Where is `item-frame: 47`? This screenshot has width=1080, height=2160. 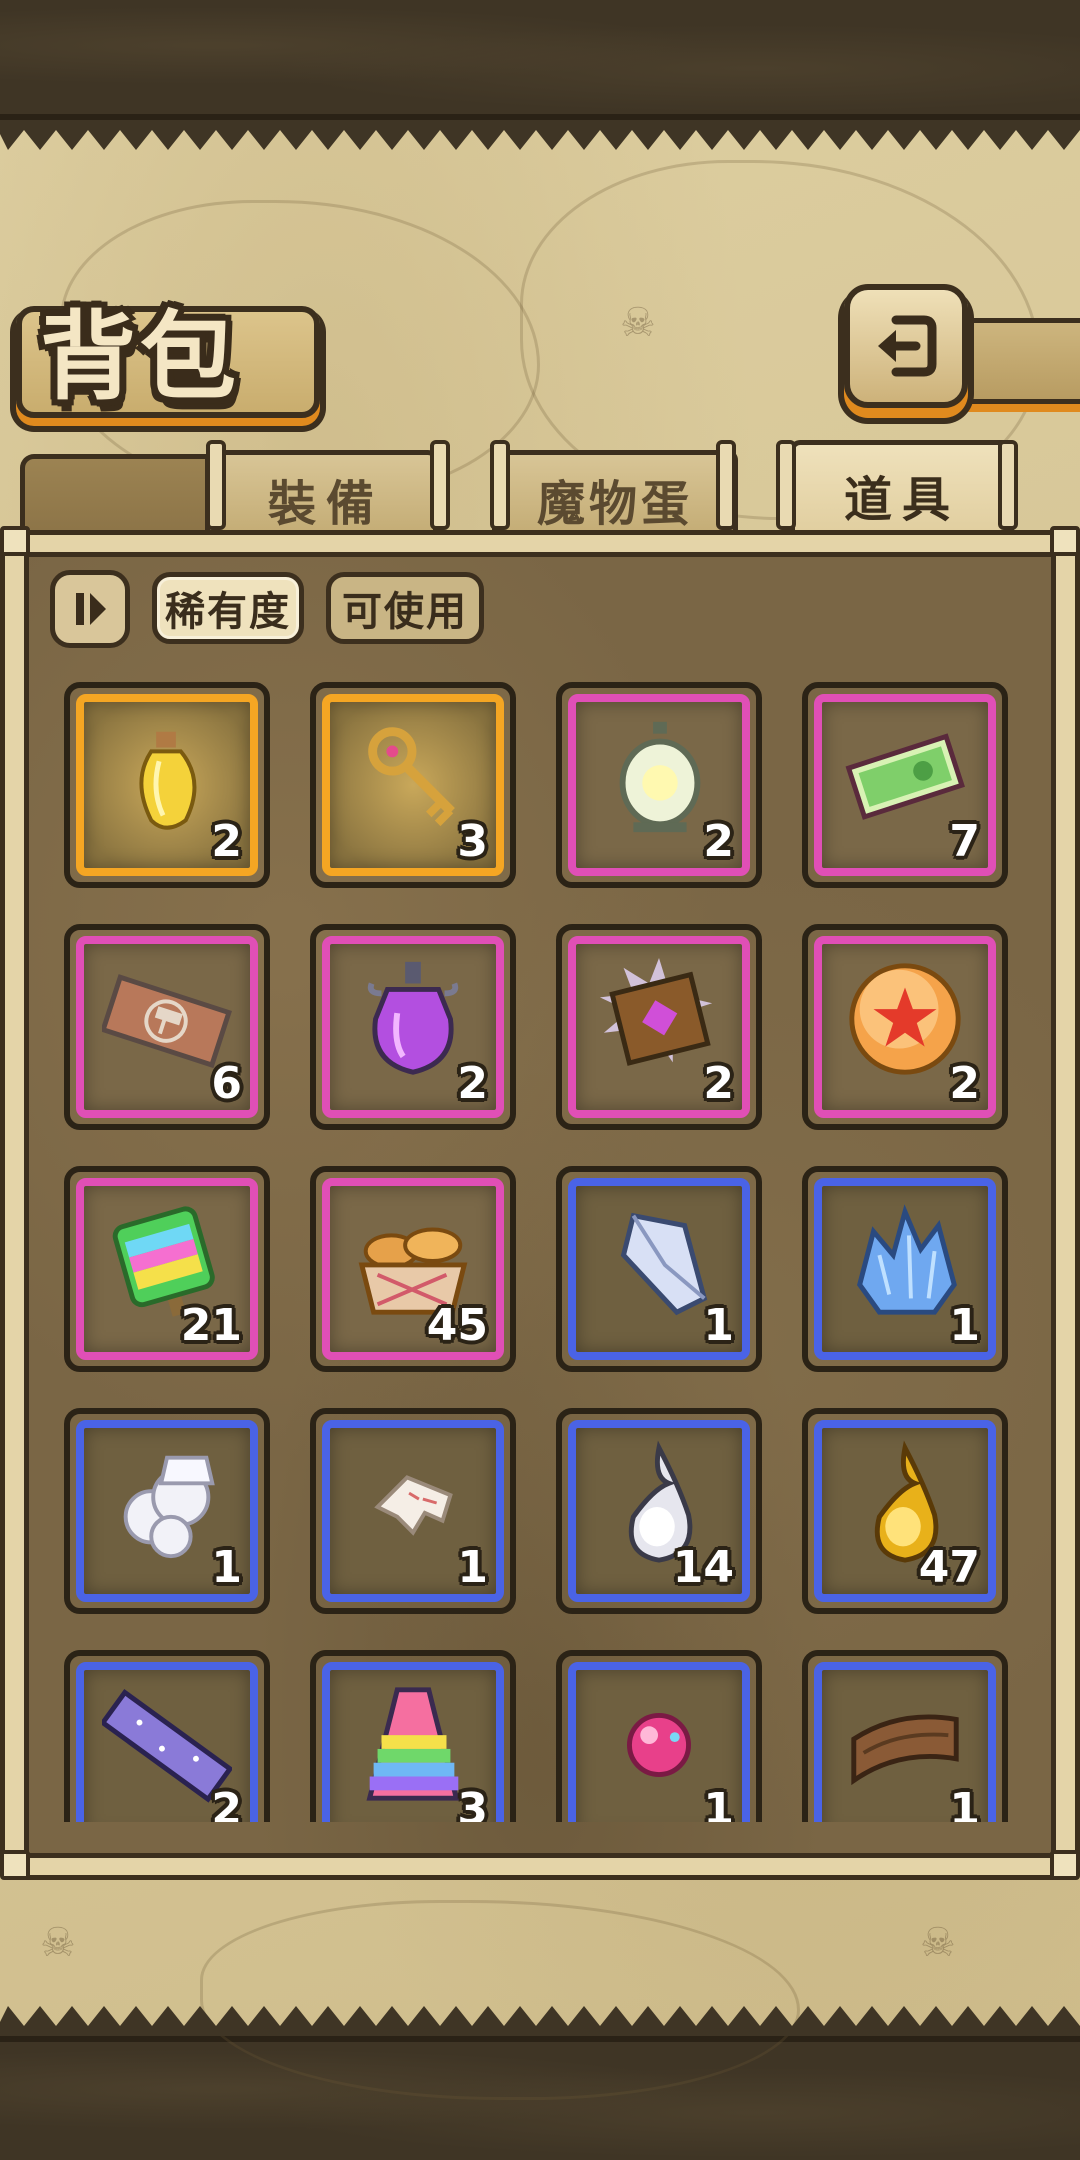
item-frame: 47 is located at coordinates (905, 1511).